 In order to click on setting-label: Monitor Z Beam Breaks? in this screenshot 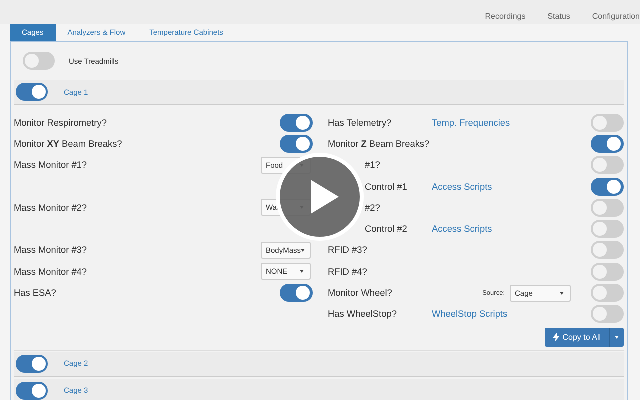, I will do `click(379, 143)`.